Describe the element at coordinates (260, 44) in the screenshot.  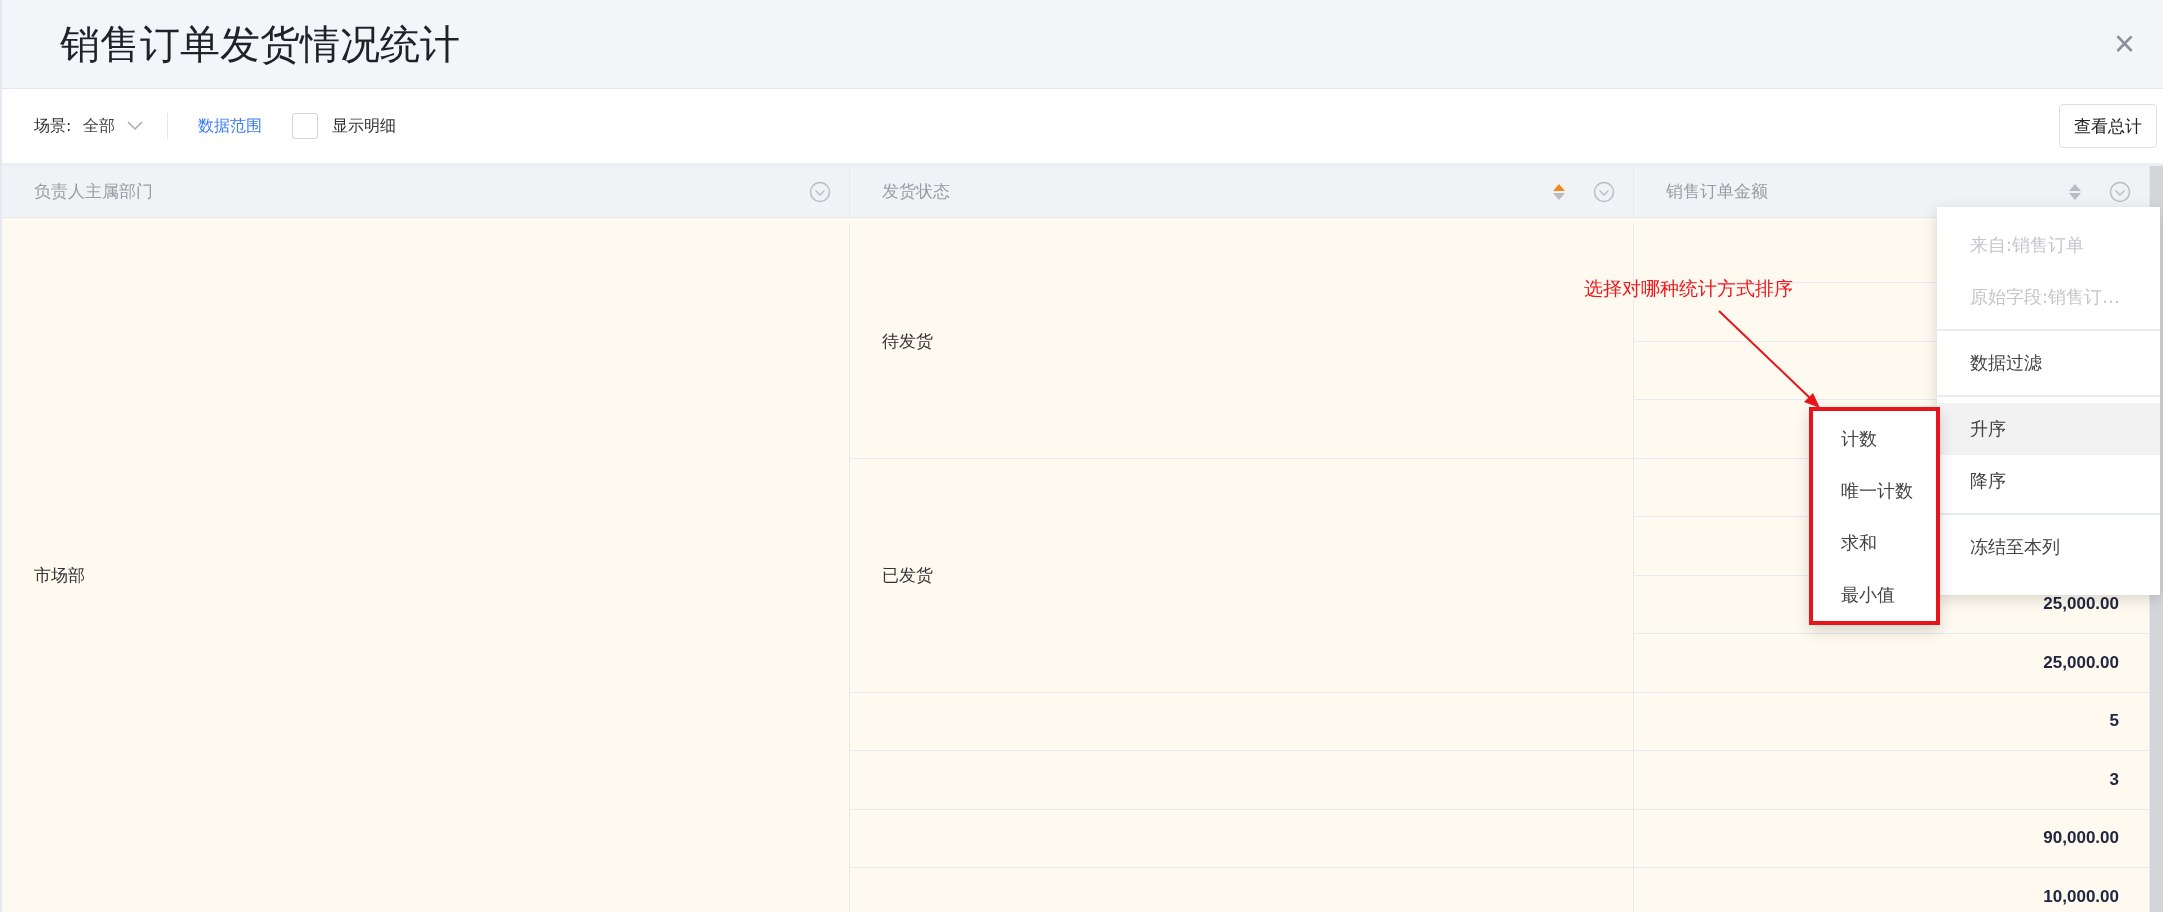
I see `dialog-title: 销售订单发货情况统计` at that location.